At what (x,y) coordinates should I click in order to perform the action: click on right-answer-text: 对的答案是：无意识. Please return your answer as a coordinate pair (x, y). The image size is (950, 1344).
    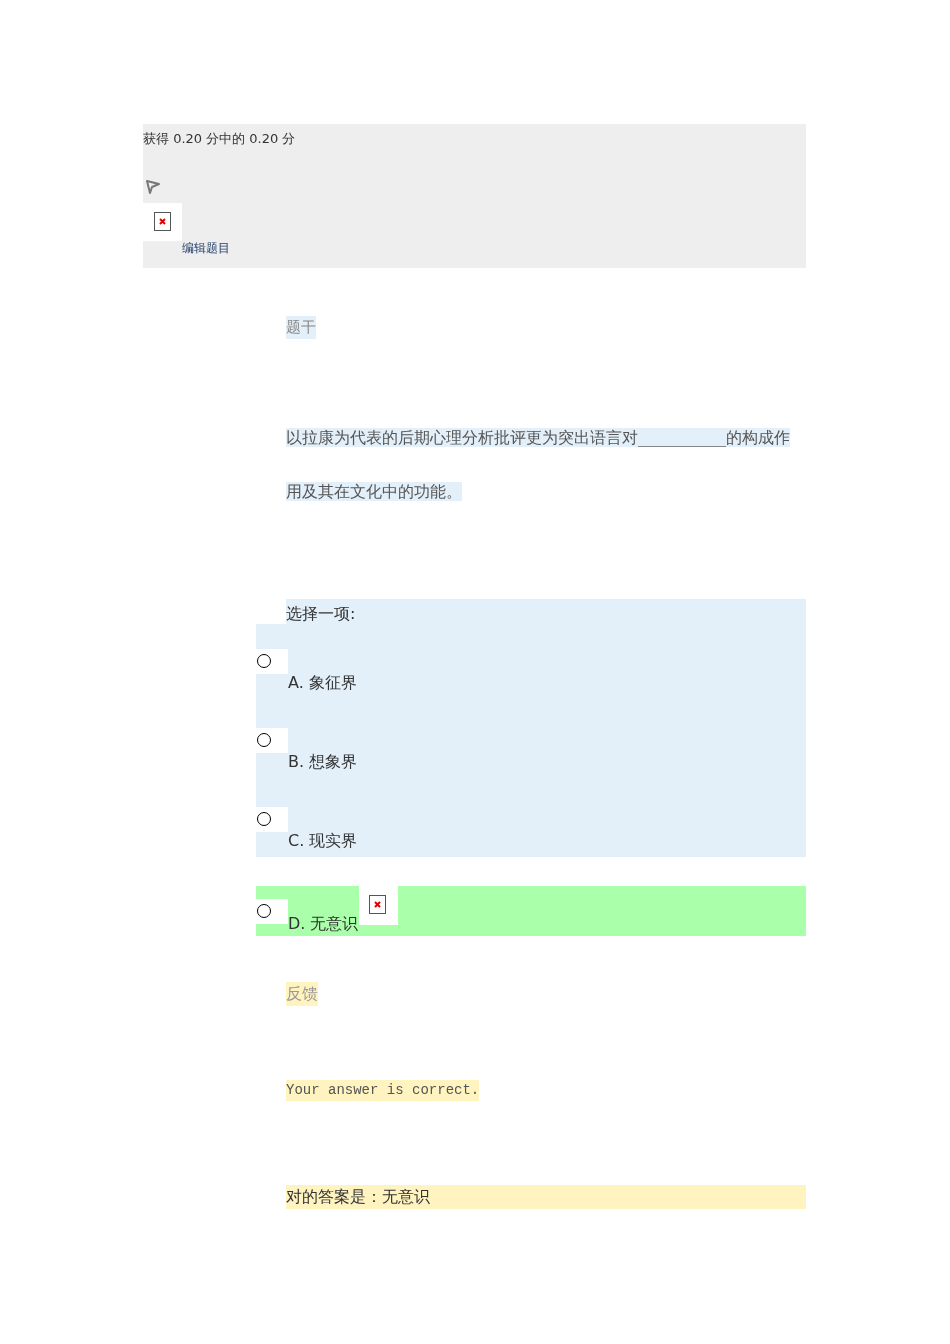
    Looking at the image, I should click on (546, 1196).